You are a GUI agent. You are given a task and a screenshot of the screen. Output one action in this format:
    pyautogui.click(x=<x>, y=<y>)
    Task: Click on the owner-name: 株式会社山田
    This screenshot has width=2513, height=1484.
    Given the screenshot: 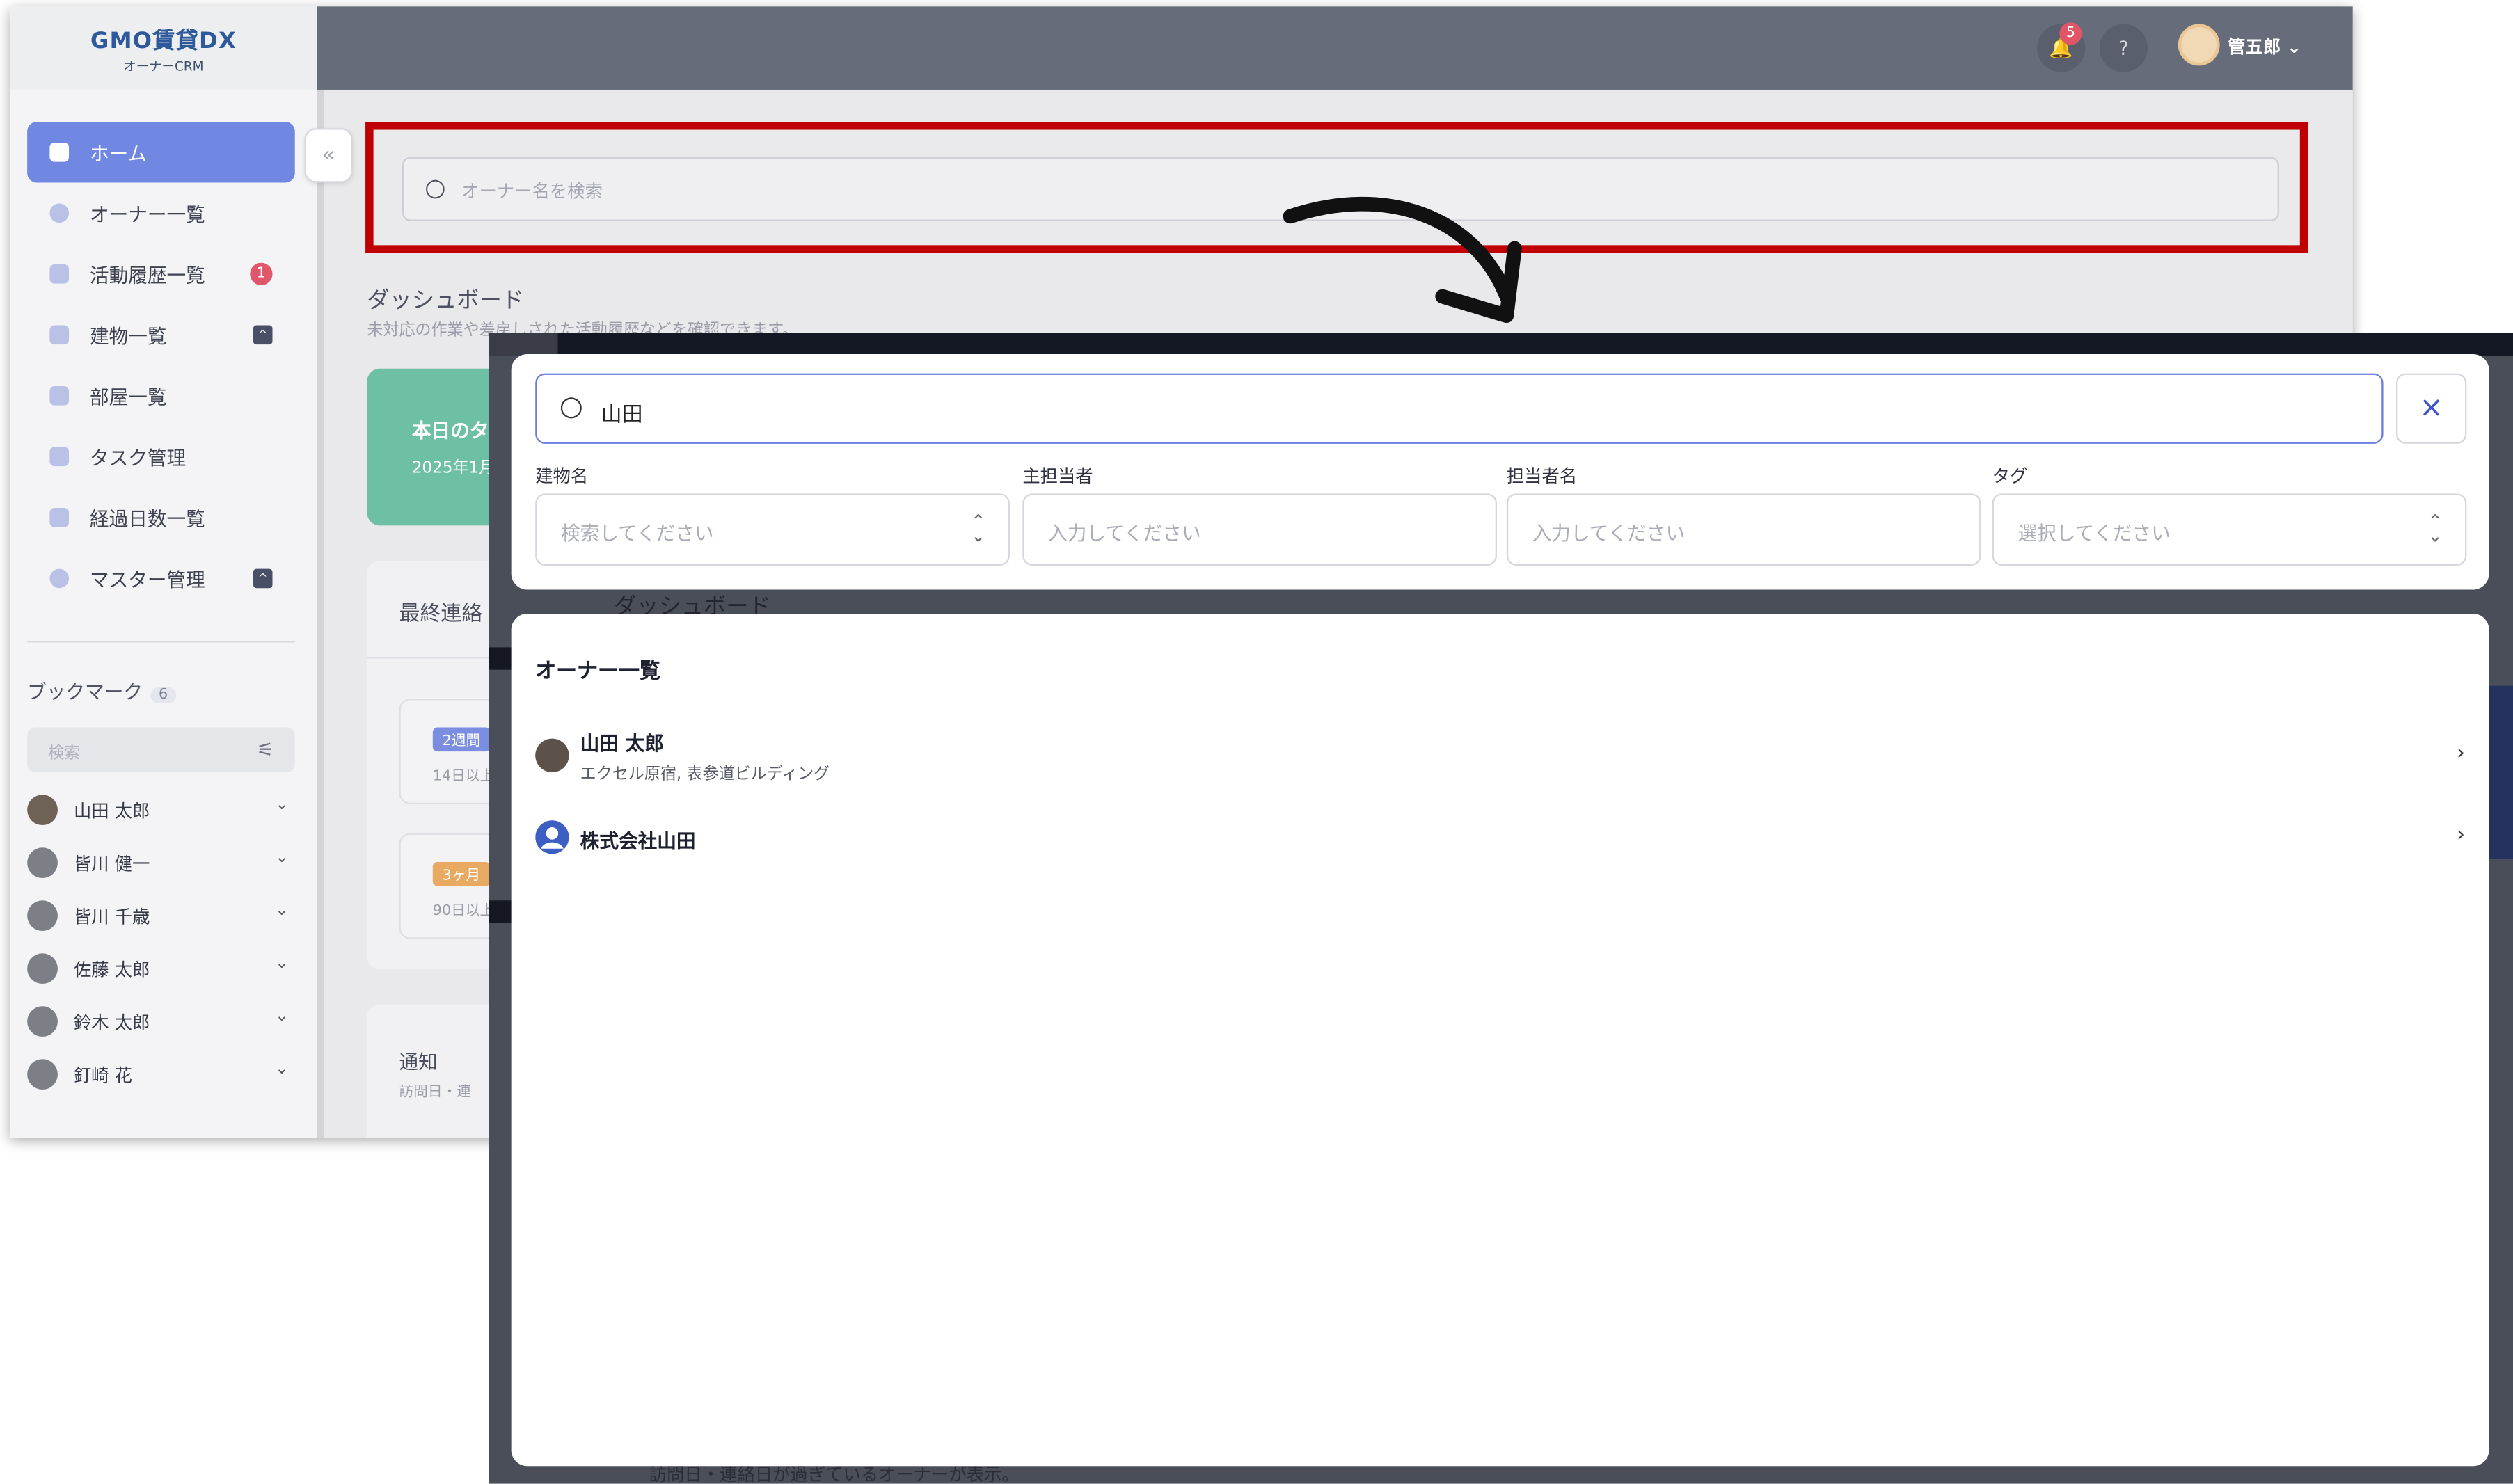 What is the action you would take?
    pyautogui.click(x=638, y=841)
    